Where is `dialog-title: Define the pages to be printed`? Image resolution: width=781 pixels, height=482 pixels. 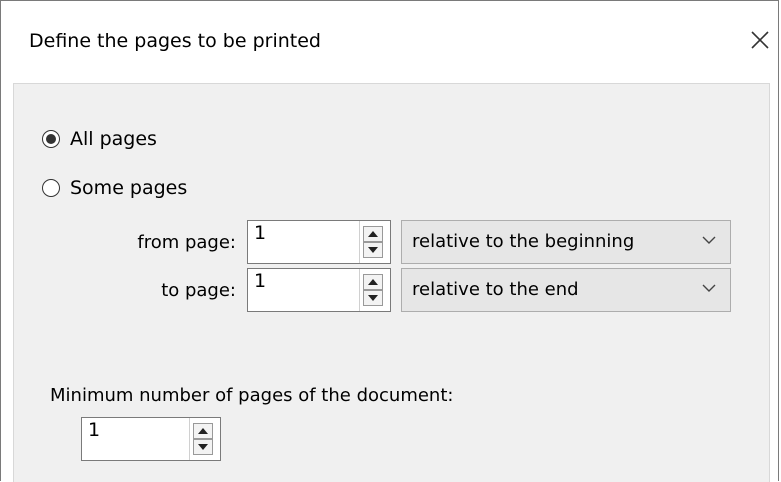
dialog-title: Define the pages to be printed is located at coordinates (175, 41).